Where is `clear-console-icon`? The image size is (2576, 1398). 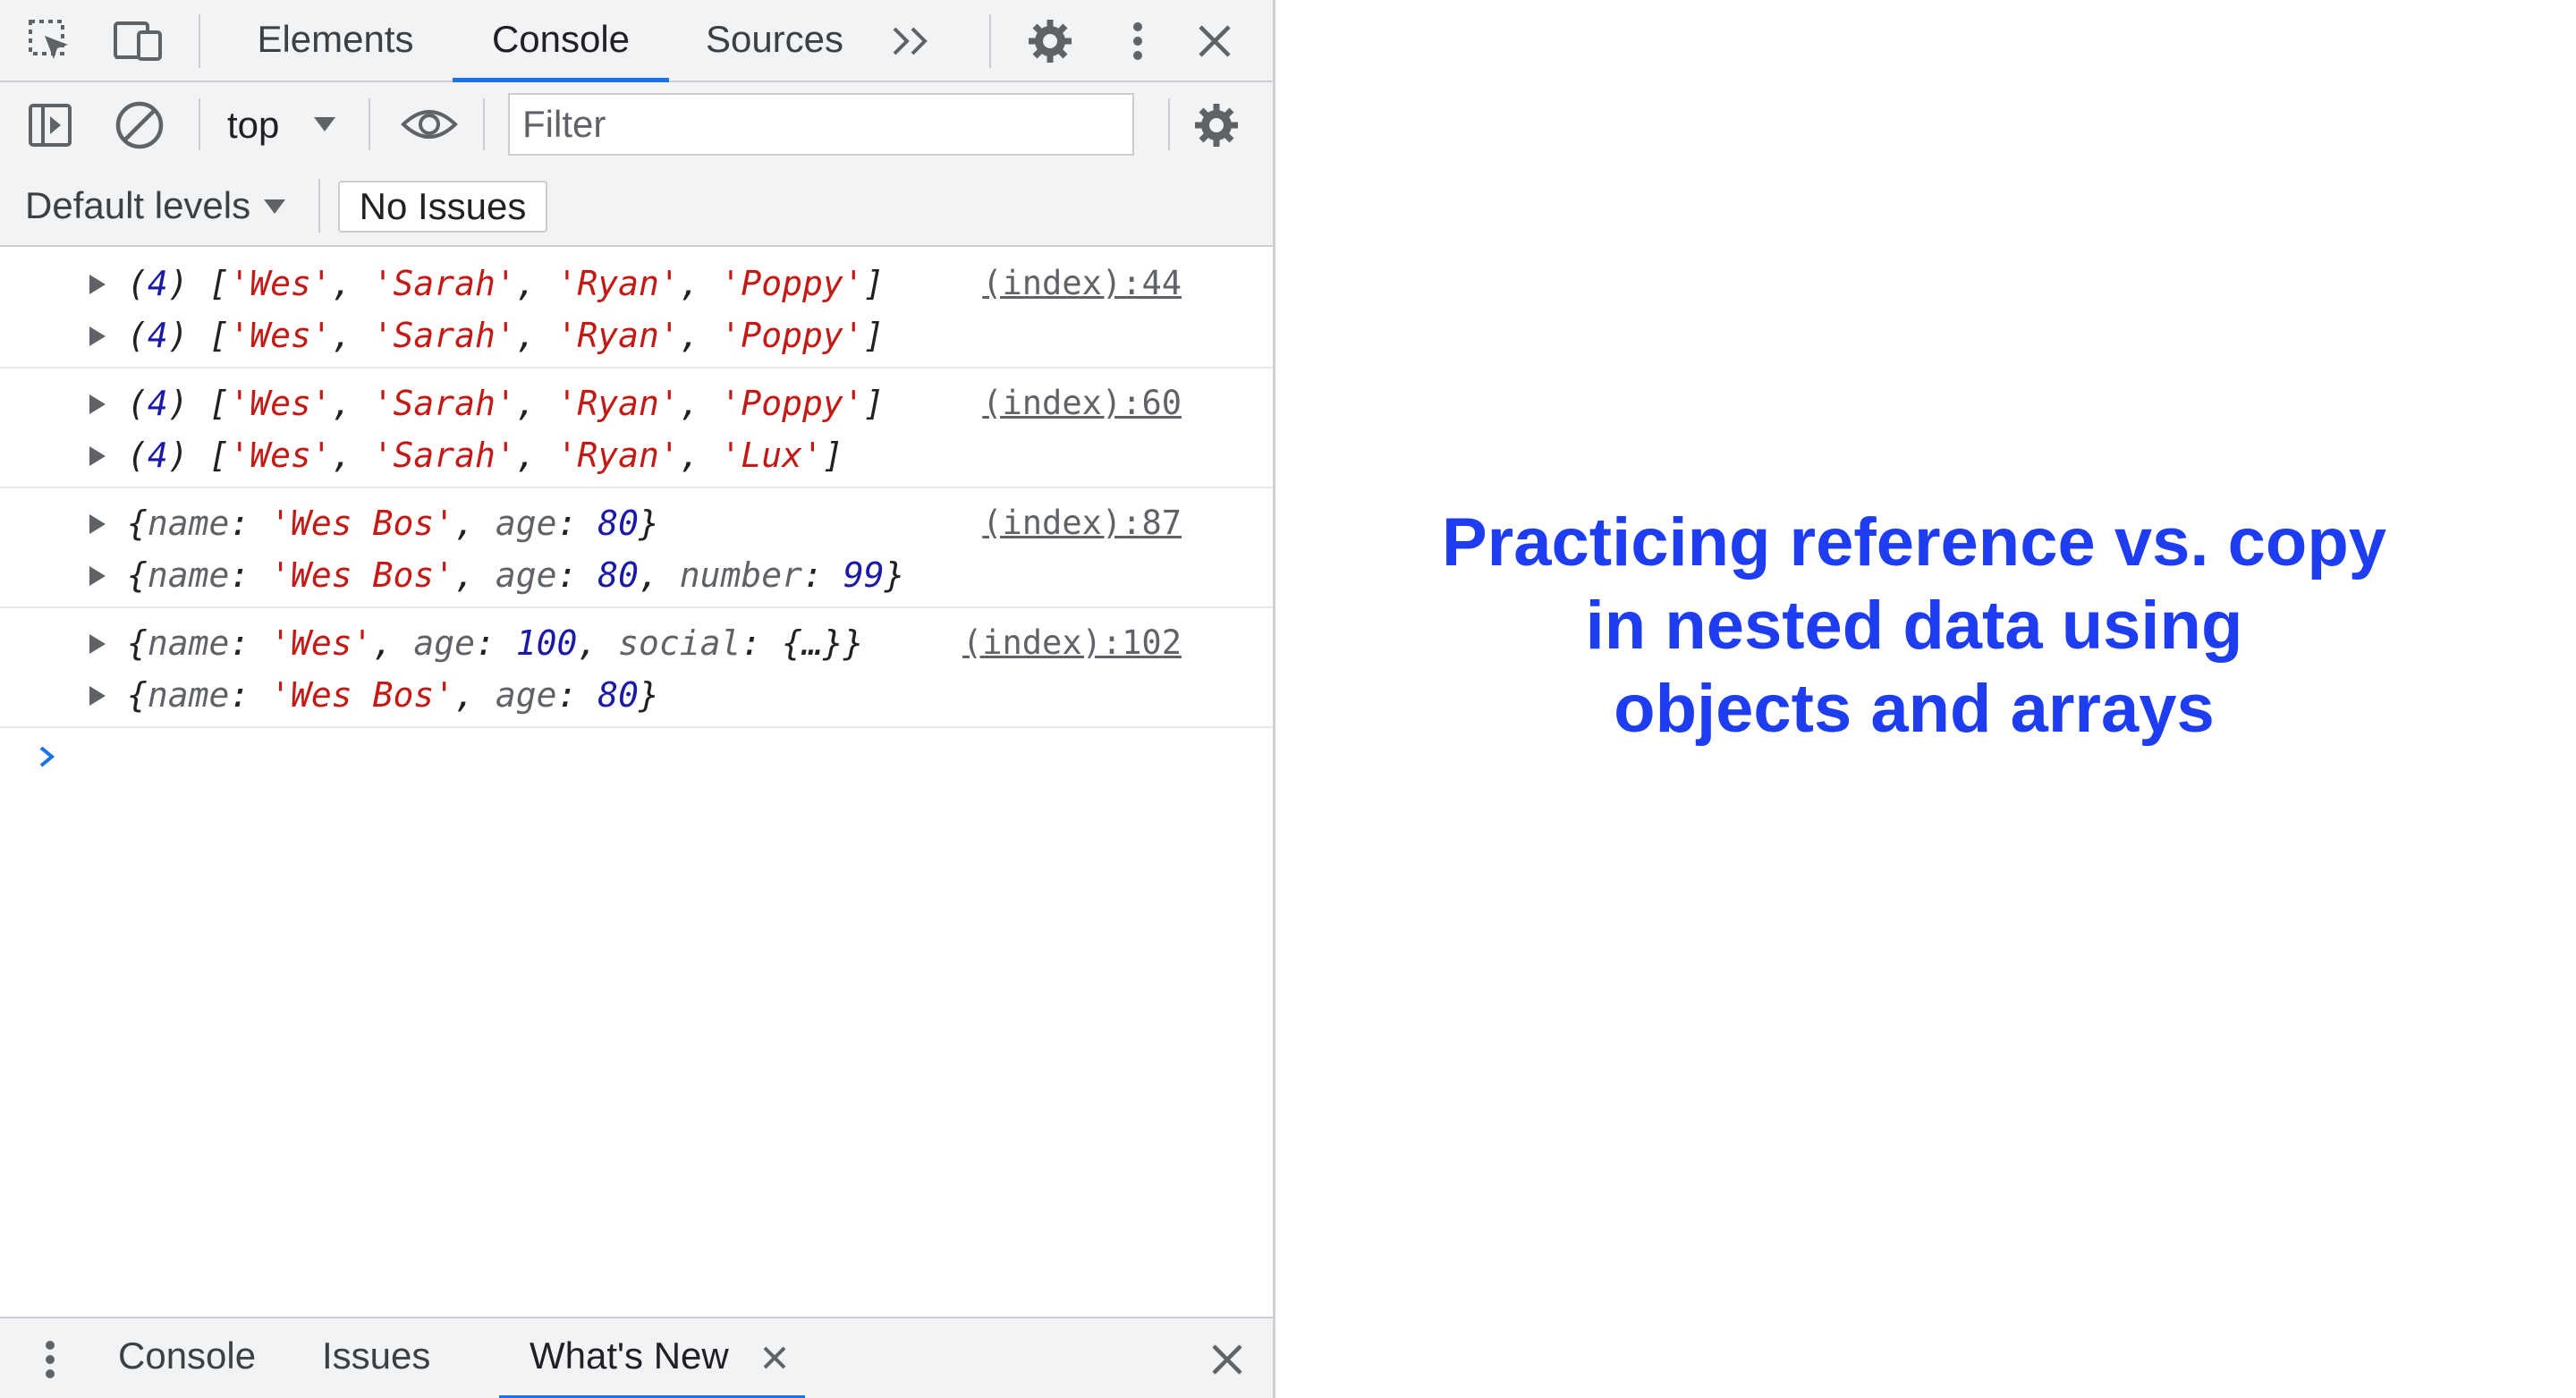
clear-console-icon is located at coordinates (139, 126).